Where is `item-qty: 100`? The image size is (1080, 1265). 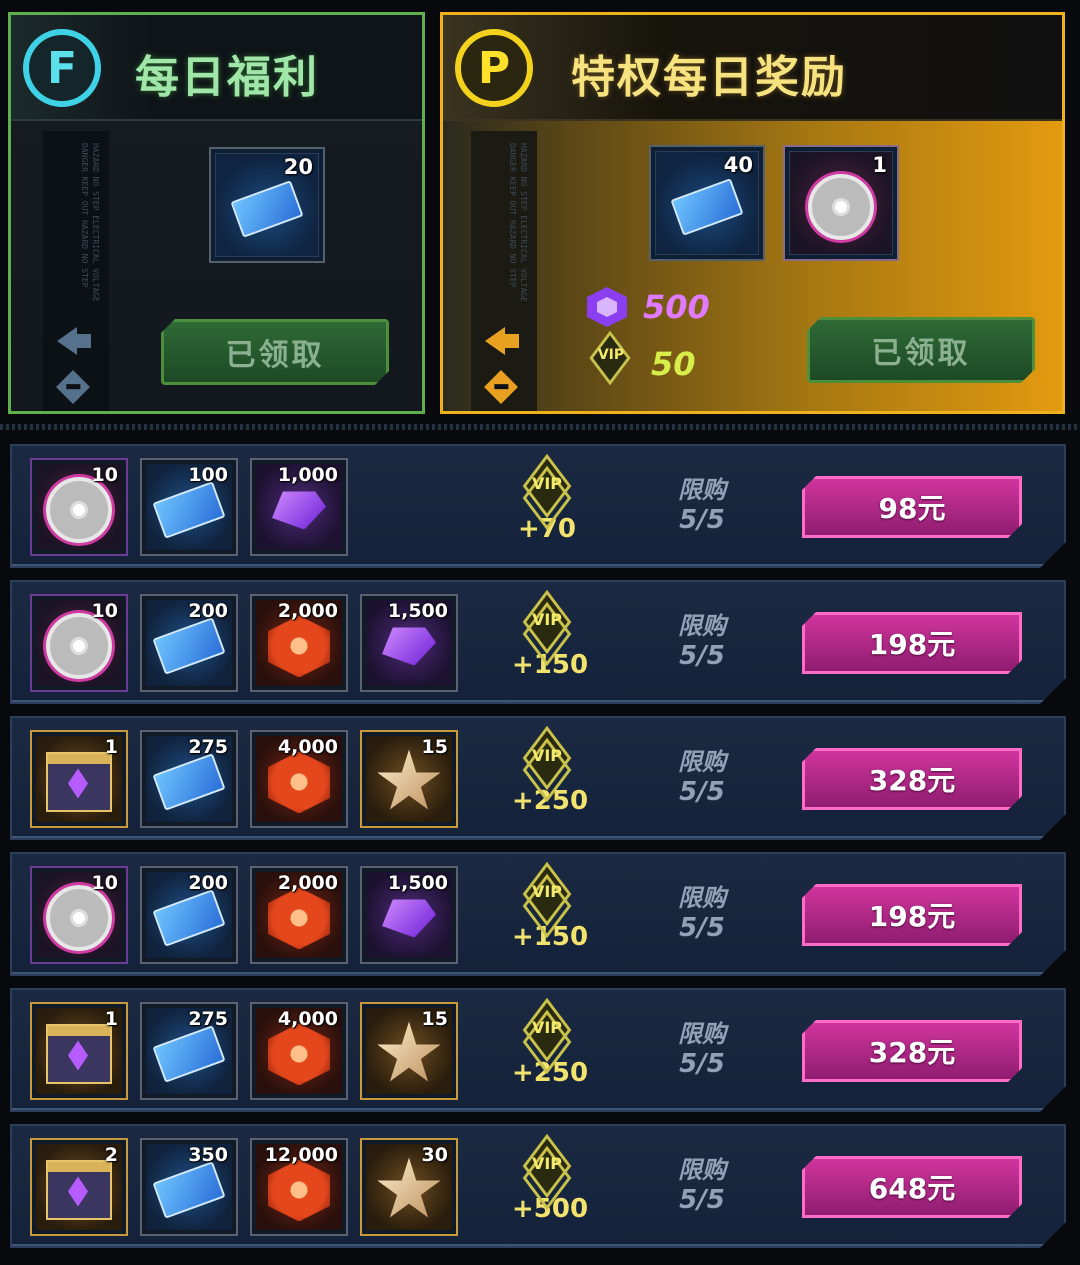
item-qty: 100 is located at coordinates (208, 475).